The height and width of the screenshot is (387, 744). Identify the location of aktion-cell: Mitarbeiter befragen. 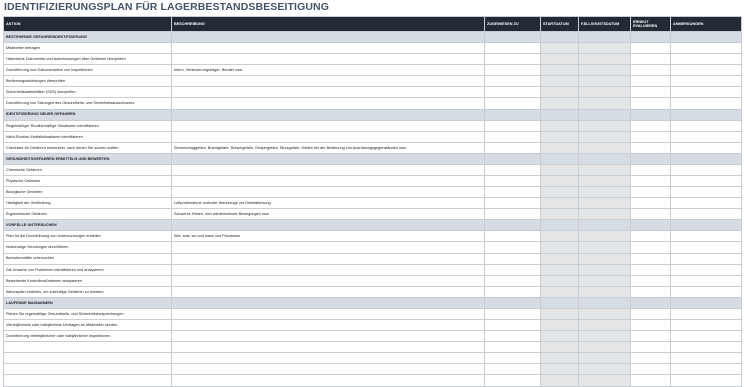
(87, 48).